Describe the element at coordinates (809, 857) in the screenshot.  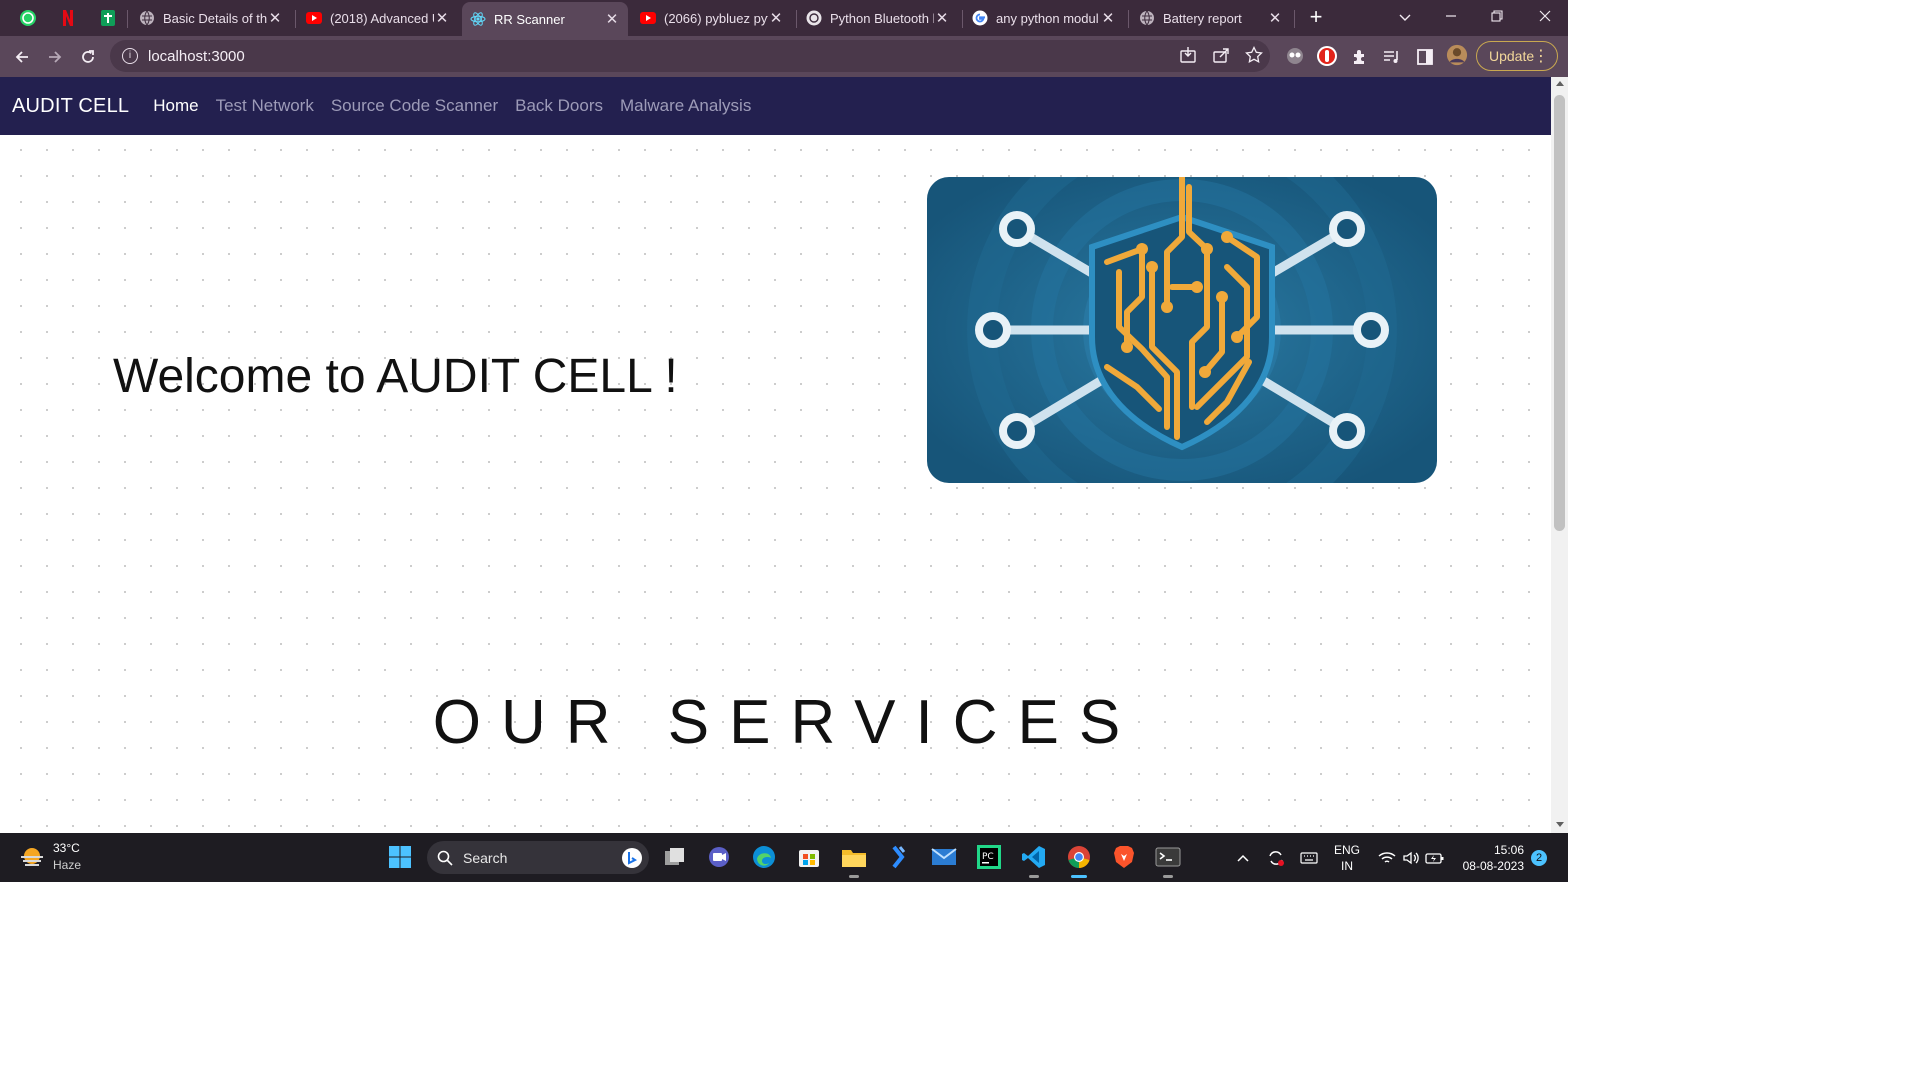
I see `microsoft-store-icon` at that location.